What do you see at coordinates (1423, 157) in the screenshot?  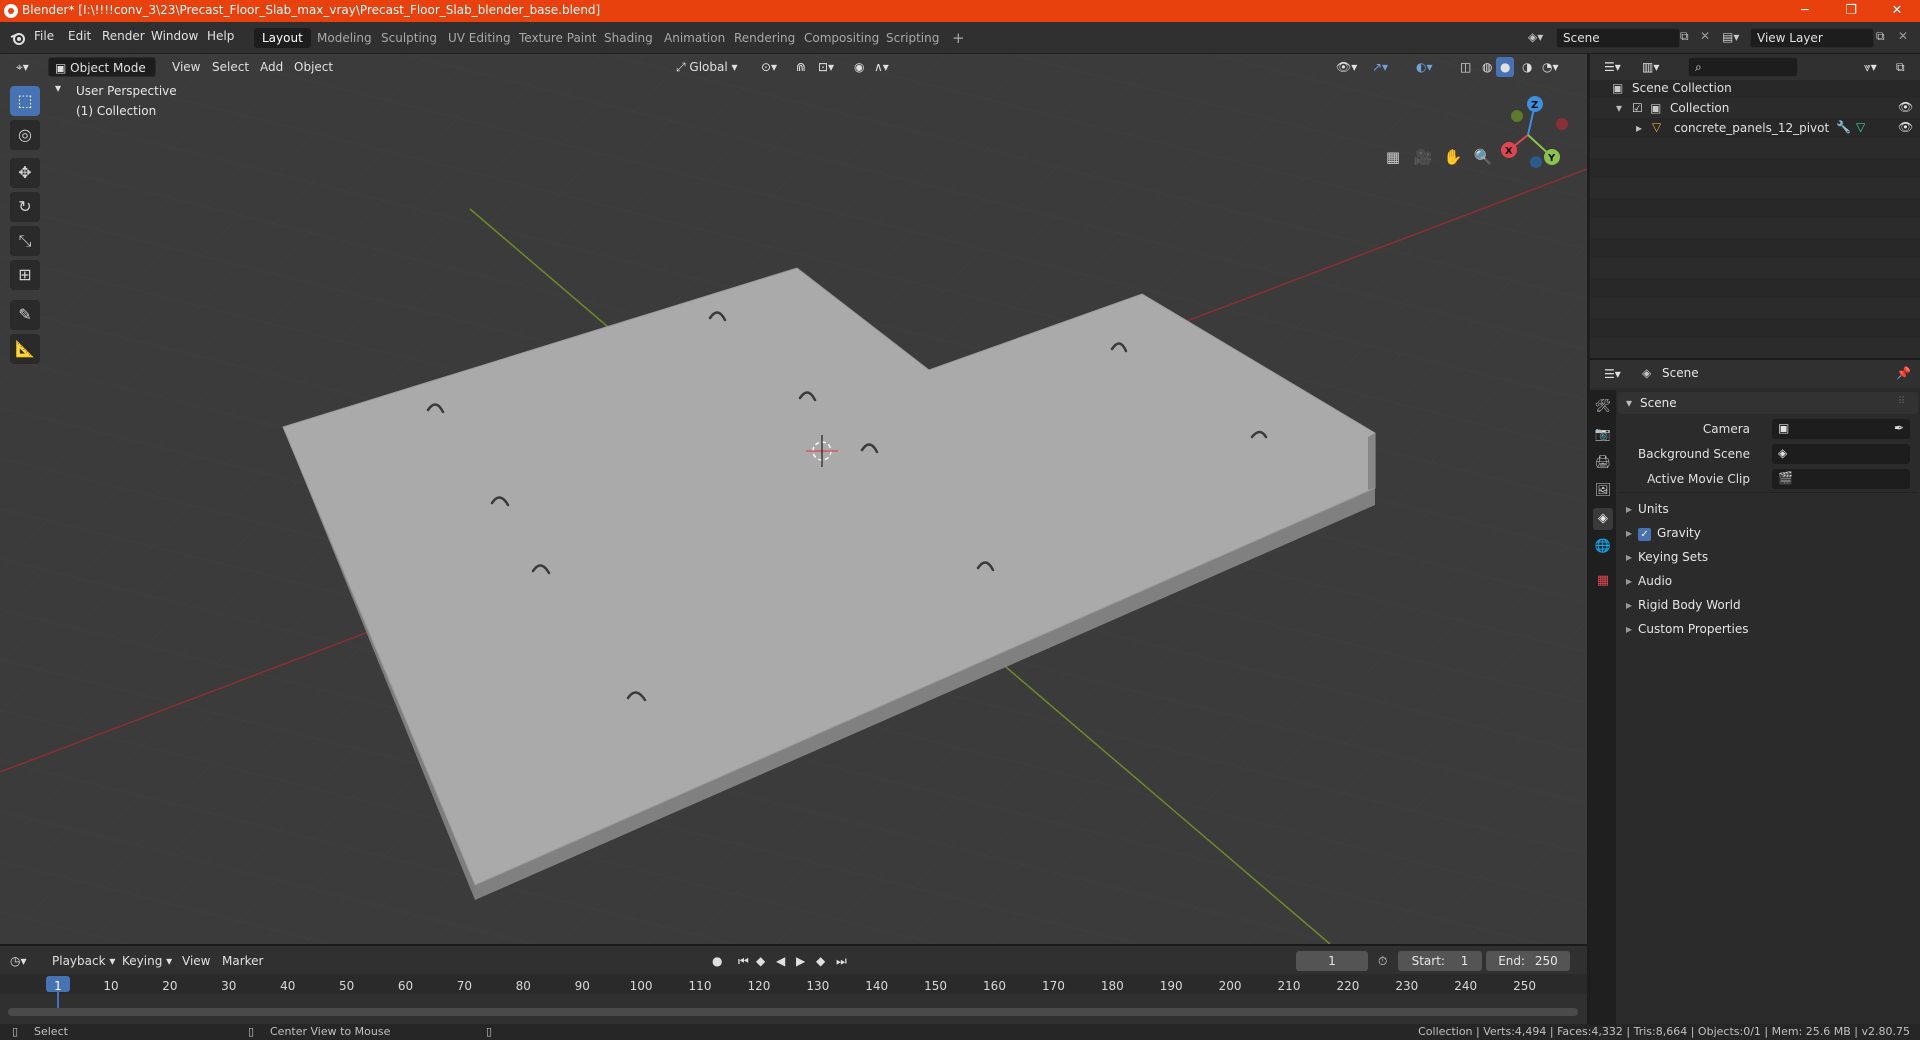 I see `camera-view-icon: 🎥` at bounding box center [1423, 157].